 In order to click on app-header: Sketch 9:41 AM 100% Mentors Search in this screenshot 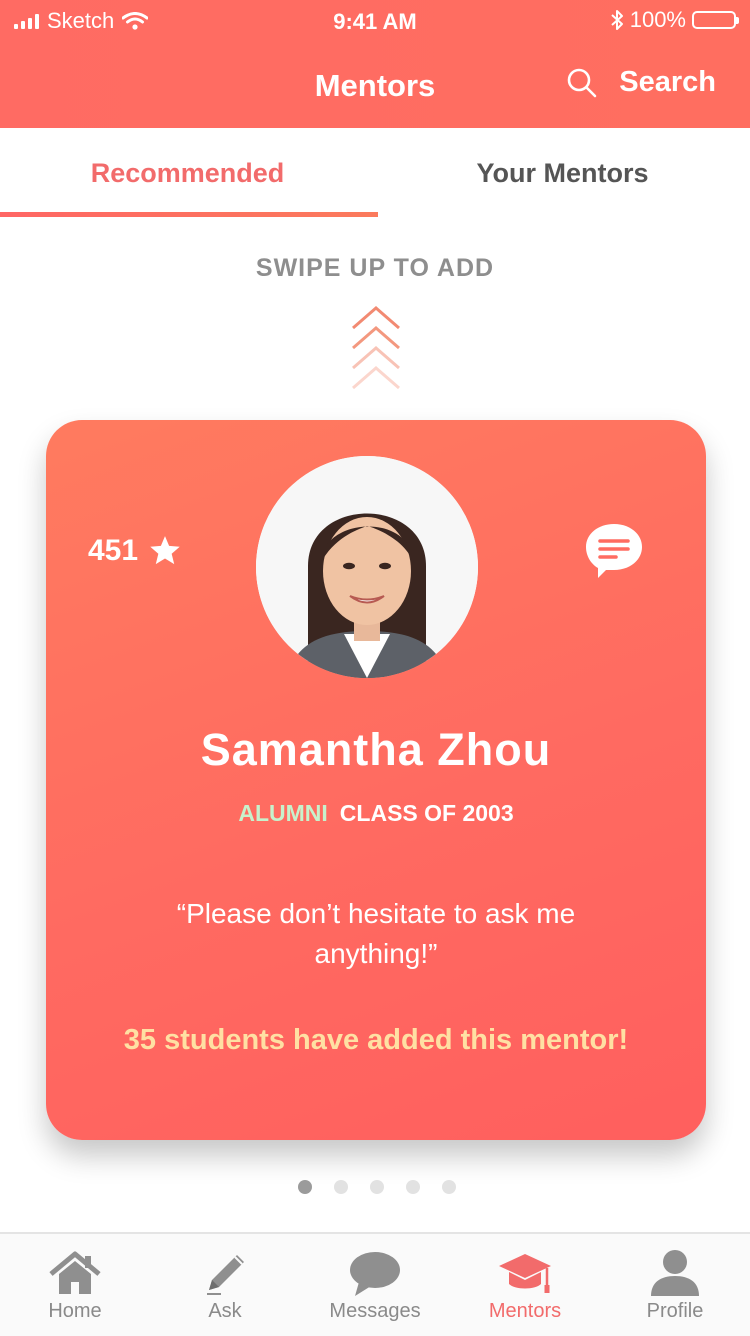, I will do `click(375, 64)`.